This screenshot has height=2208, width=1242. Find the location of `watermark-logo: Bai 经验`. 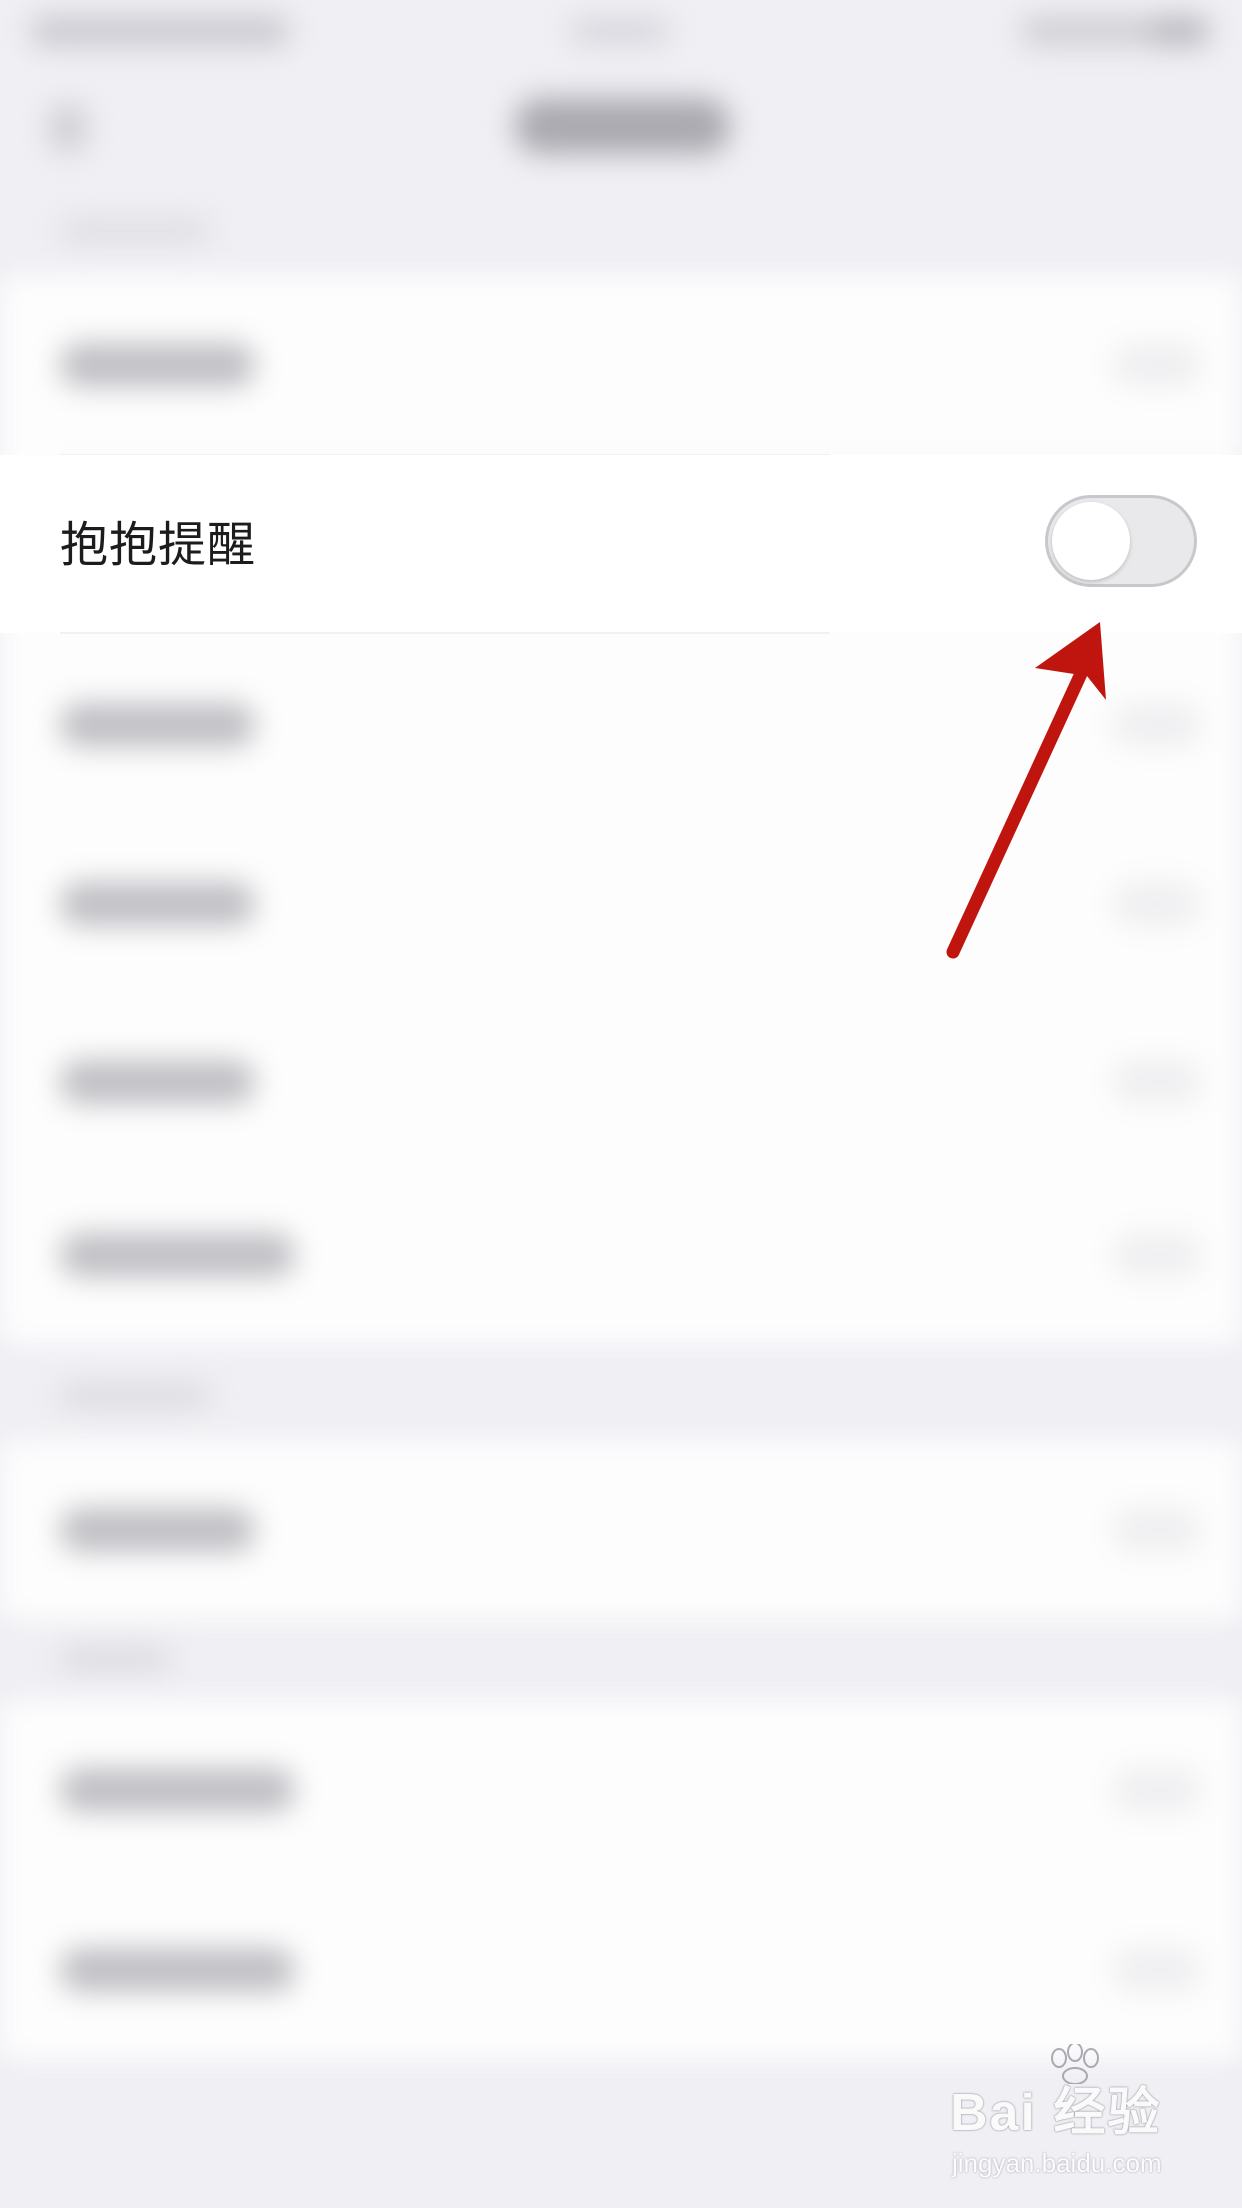

watermark-logo: Bai 经验 is located at coordinates (1056, 2113).